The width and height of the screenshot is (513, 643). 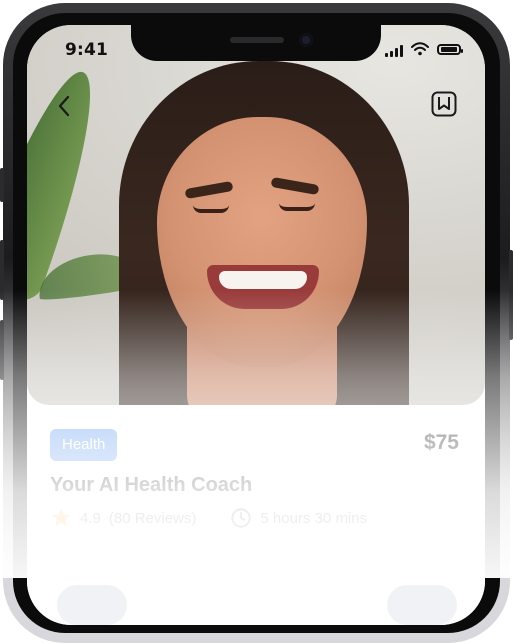 I want to click on save-button, so click(x=444, y=104).